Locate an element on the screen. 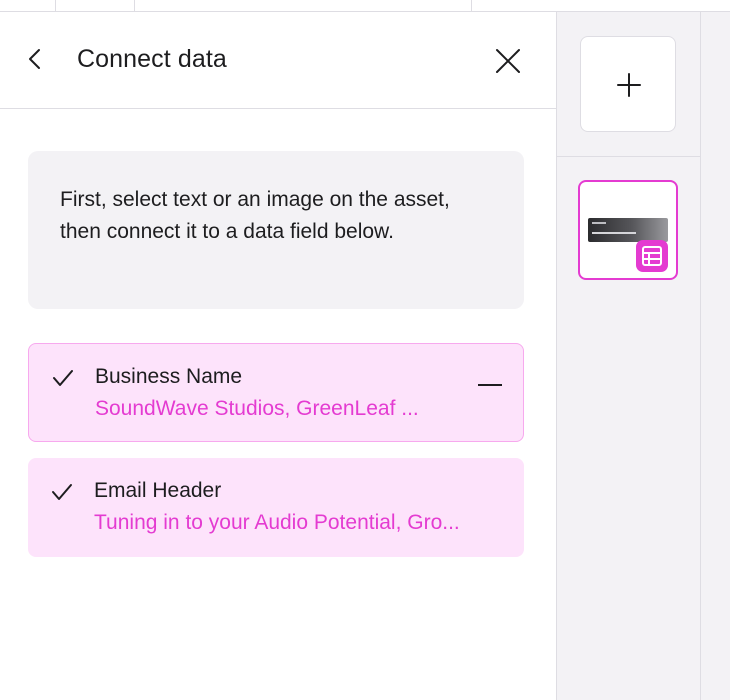 The width and height of the screenshot is (730, 700). disconnect-button is located at coordinates (490, 380).